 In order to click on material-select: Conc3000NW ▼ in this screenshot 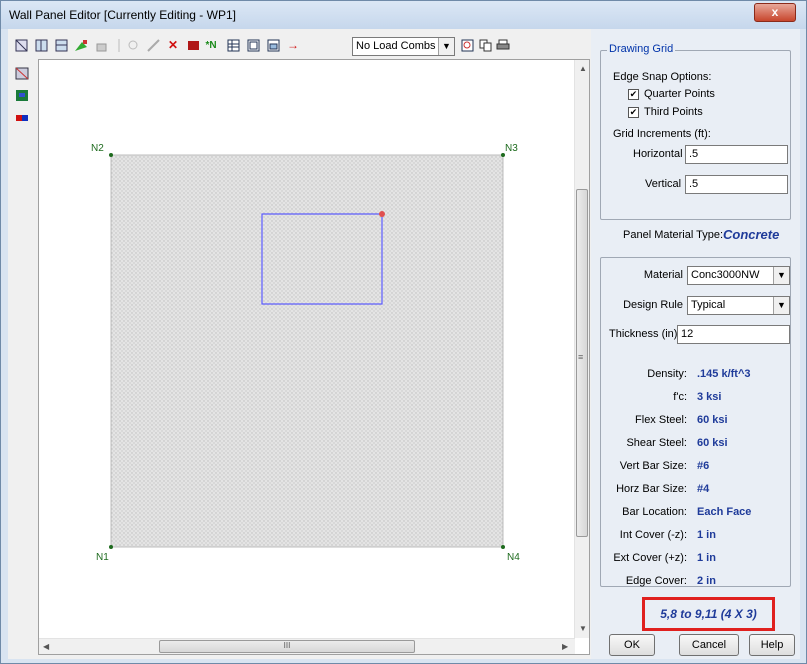, I will do `click(738, 275)`.